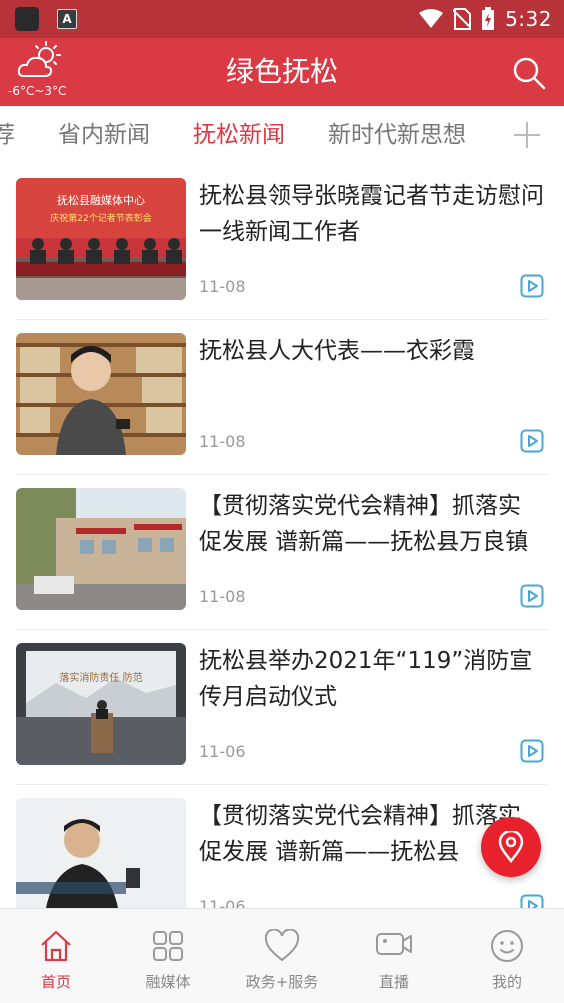 Image resolution: width=564 pixels, height=1003 pixels. I want to click on nav-mine: 我的, so click(507, 956).